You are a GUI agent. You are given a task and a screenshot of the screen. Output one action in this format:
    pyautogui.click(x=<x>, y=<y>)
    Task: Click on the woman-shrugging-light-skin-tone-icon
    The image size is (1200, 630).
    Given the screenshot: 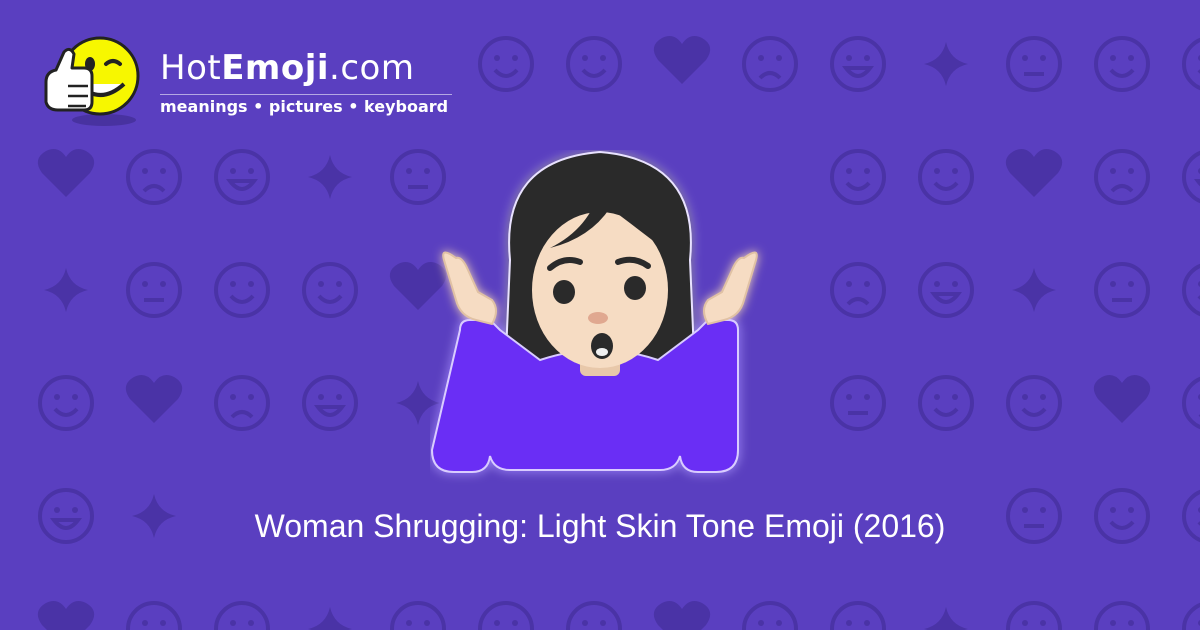 What is the action you would take?
    pyautogui.click(x=594, y=311)
    